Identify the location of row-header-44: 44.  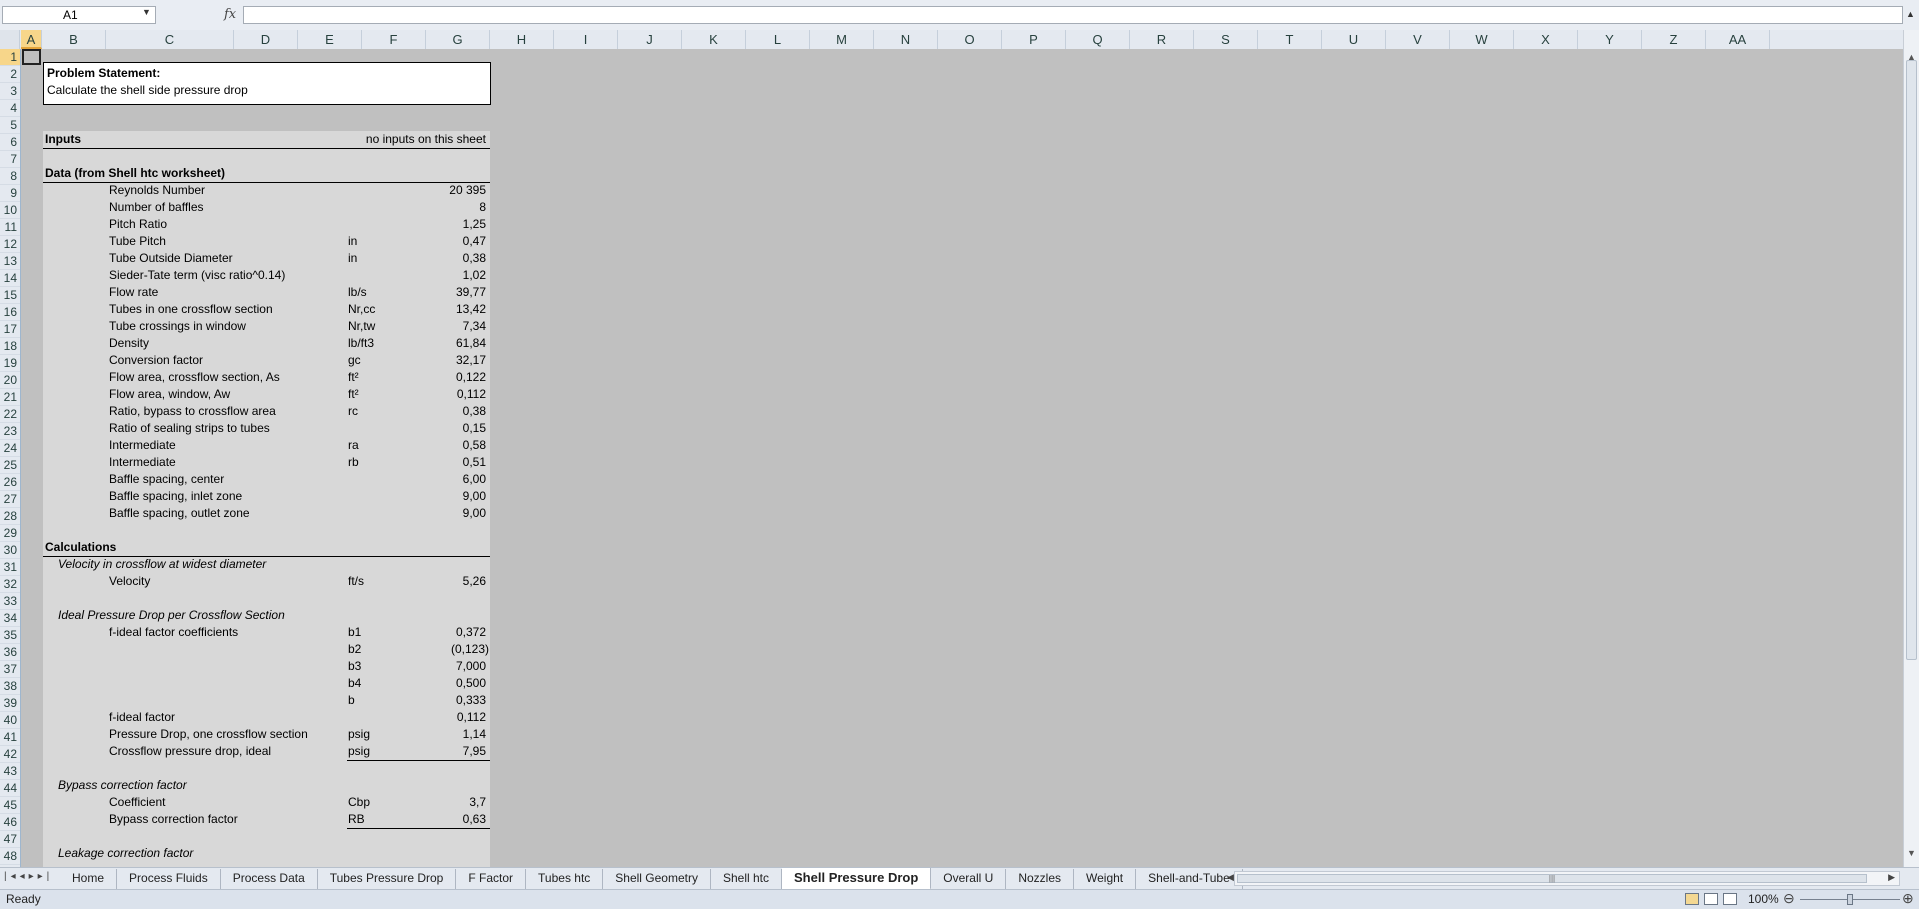
(10, 788).